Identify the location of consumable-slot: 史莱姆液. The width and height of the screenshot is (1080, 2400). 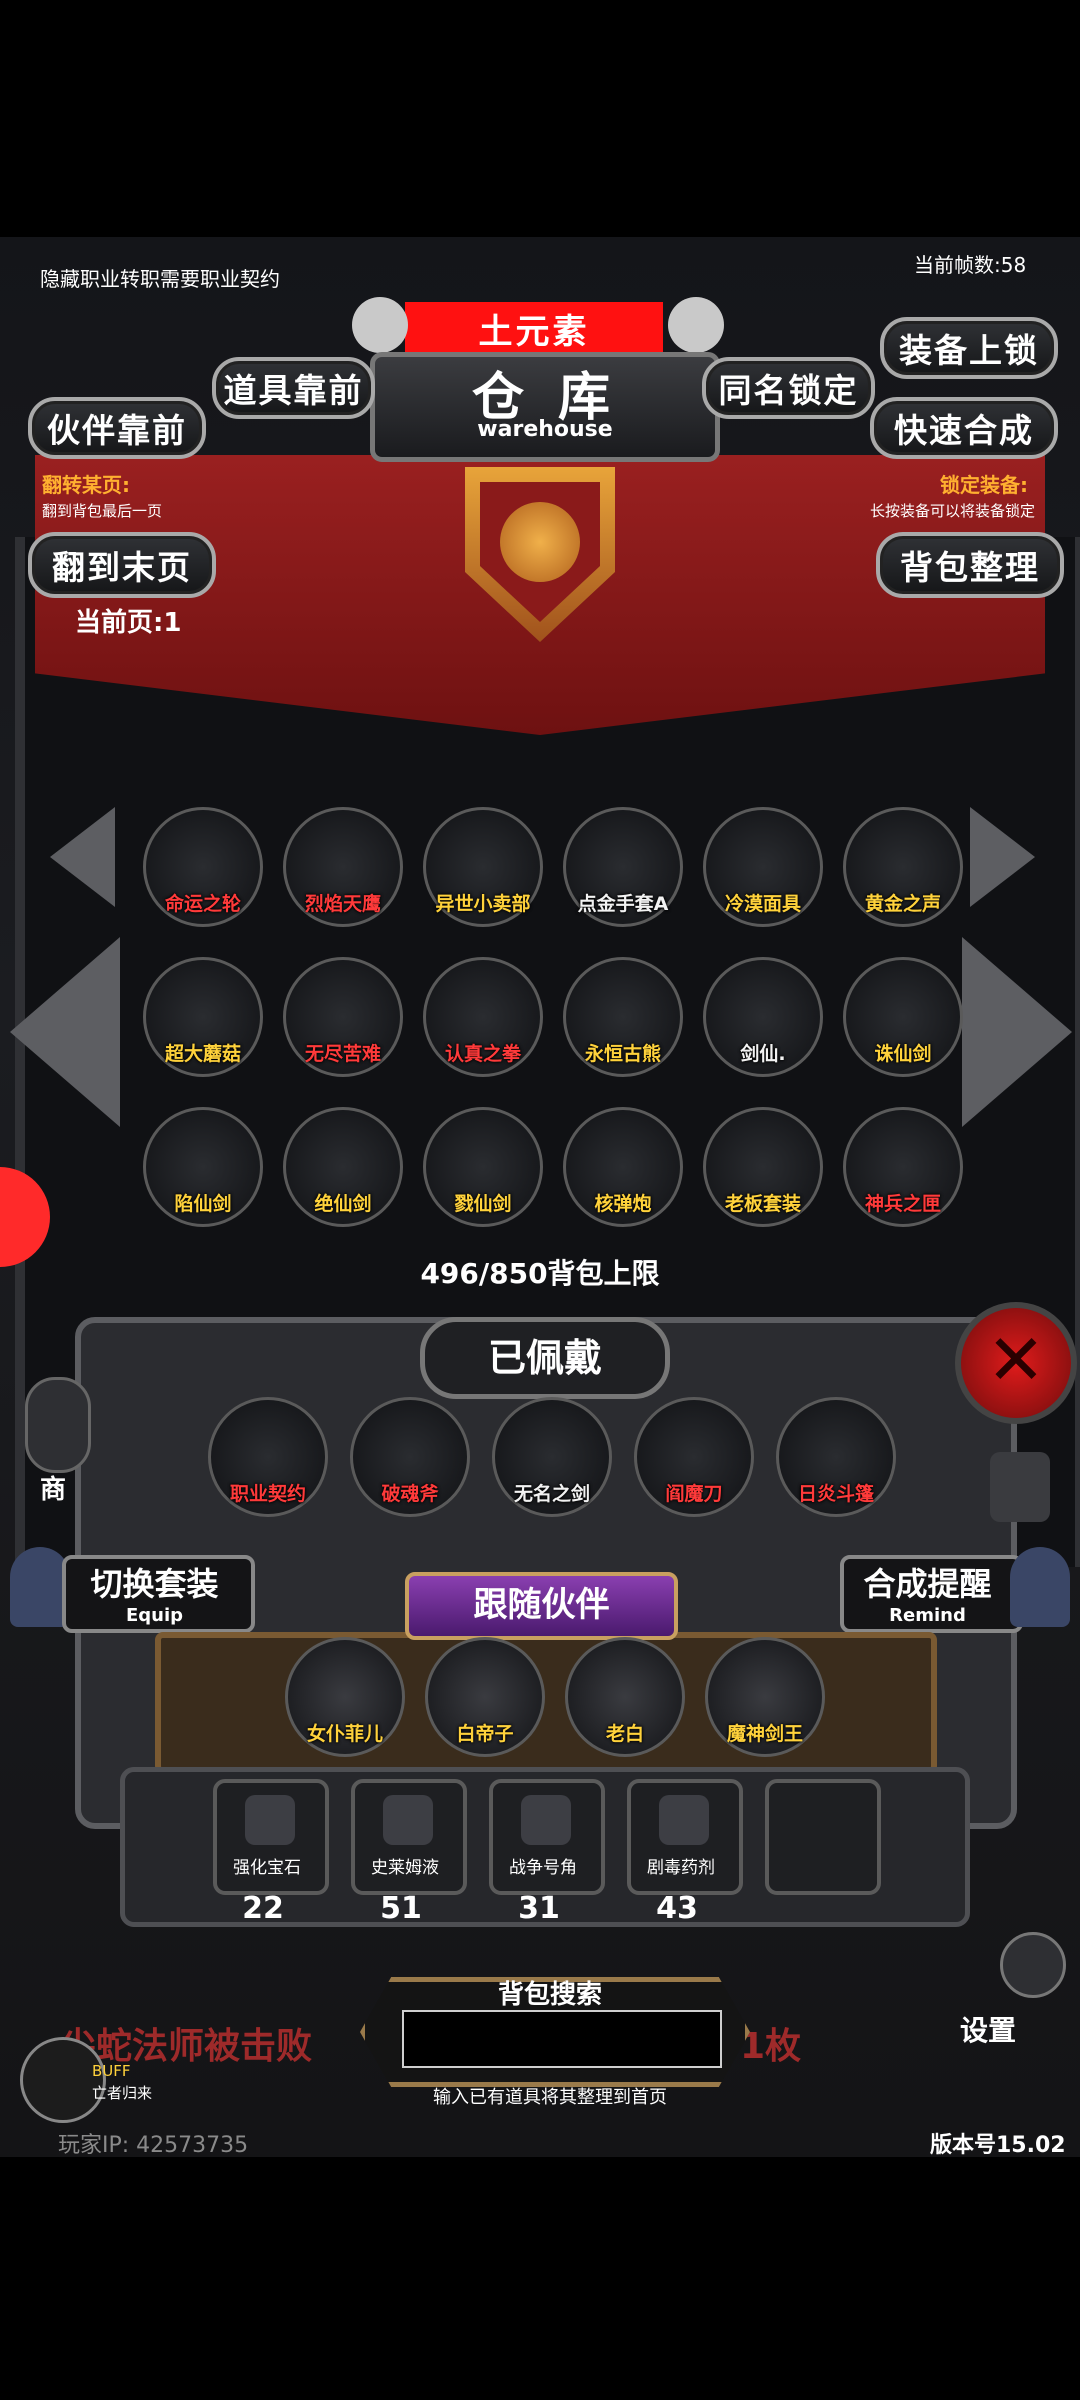
(409, 1837).